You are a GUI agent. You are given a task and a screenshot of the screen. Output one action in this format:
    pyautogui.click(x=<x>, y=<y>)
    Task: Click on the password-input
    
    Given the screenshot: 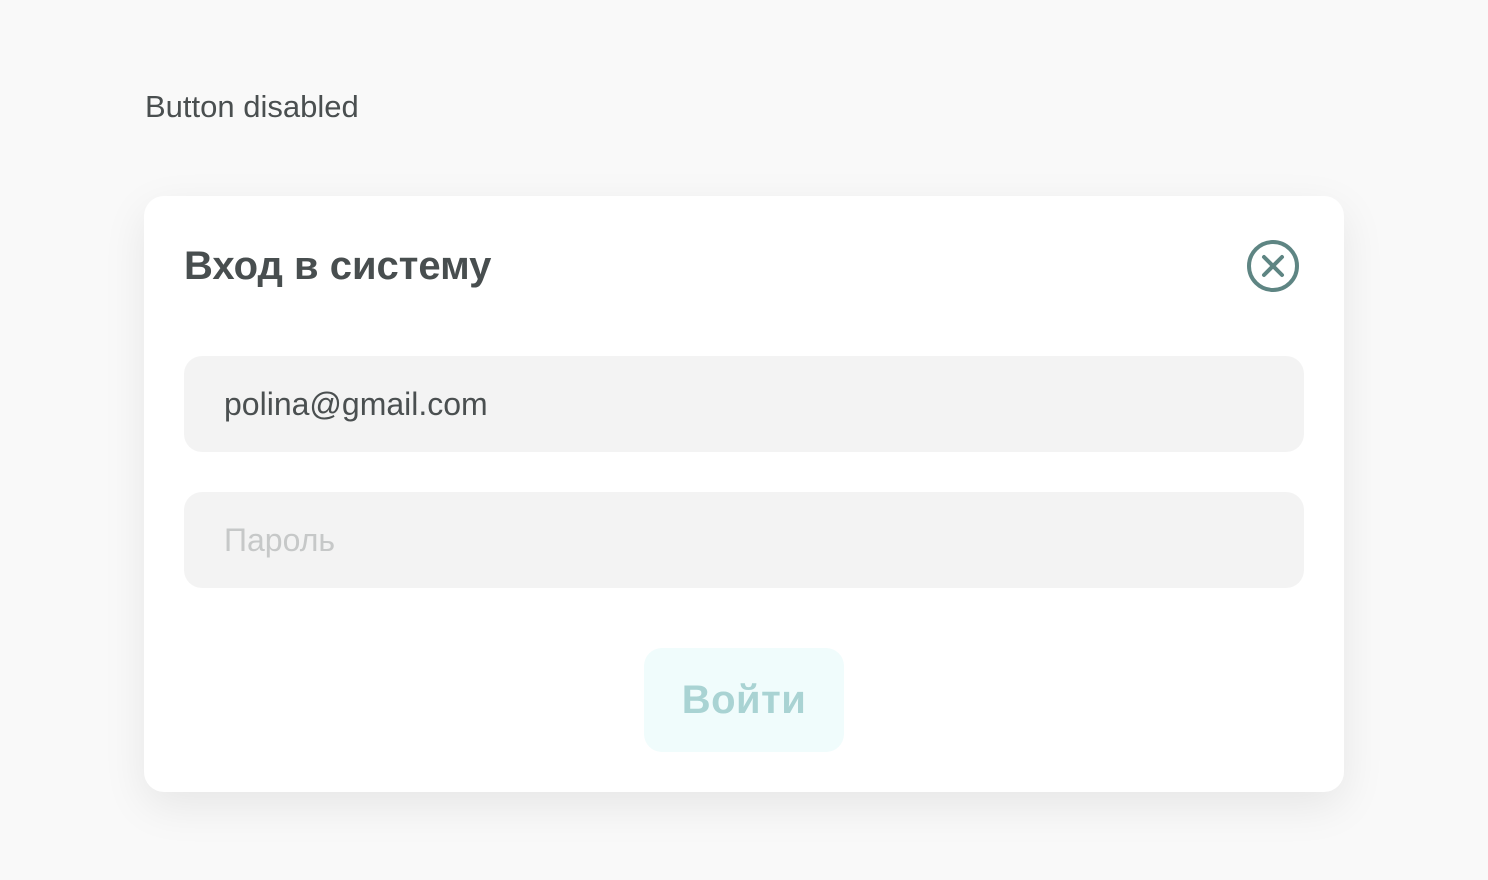 What is the action you would take?
    pyautogui.click(x=744, y=540)
    